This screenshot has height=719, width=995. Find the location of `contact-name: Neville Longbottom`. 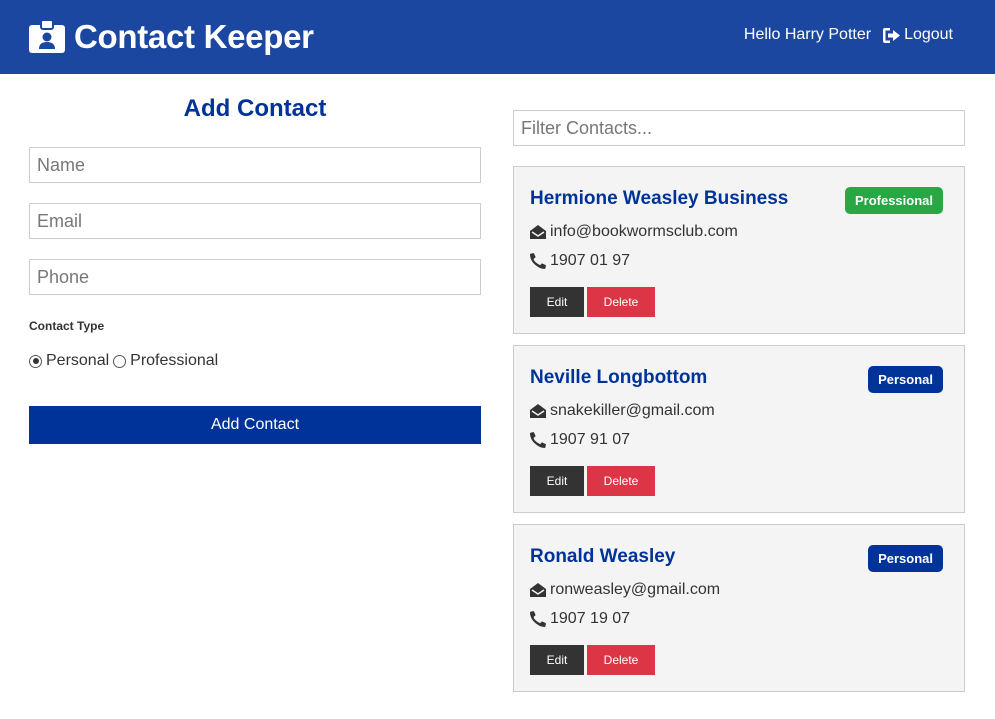

contact-name: Neville Longbottom is located at coordinates (619, 377).